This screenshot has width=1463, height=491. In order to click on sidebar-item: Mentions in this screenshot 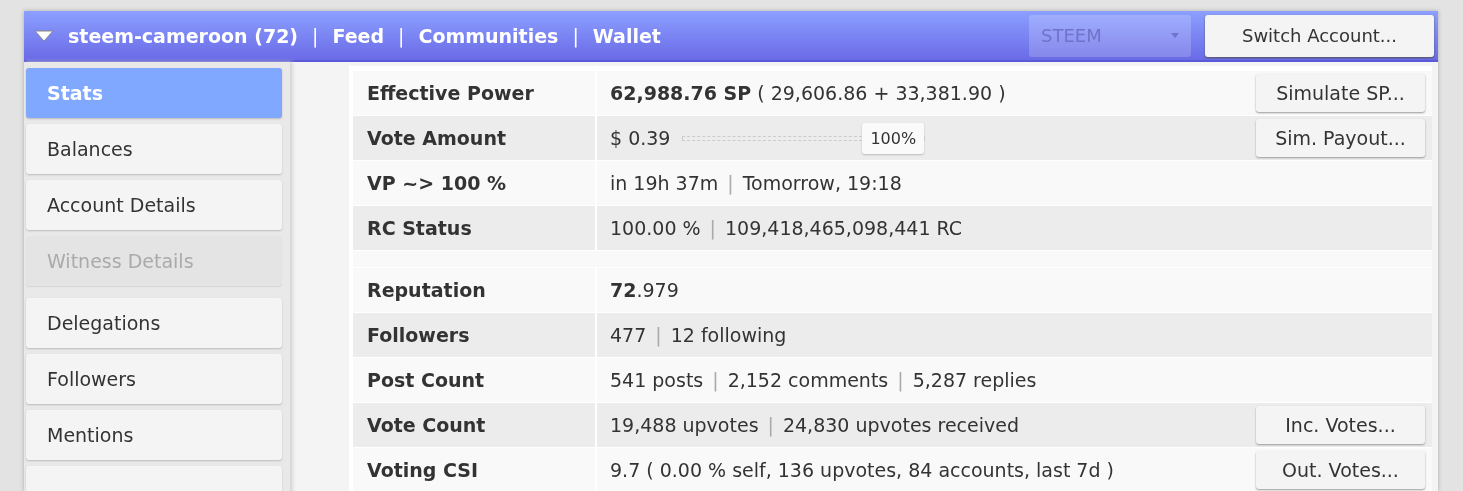, I will do `click(154, 435)`.